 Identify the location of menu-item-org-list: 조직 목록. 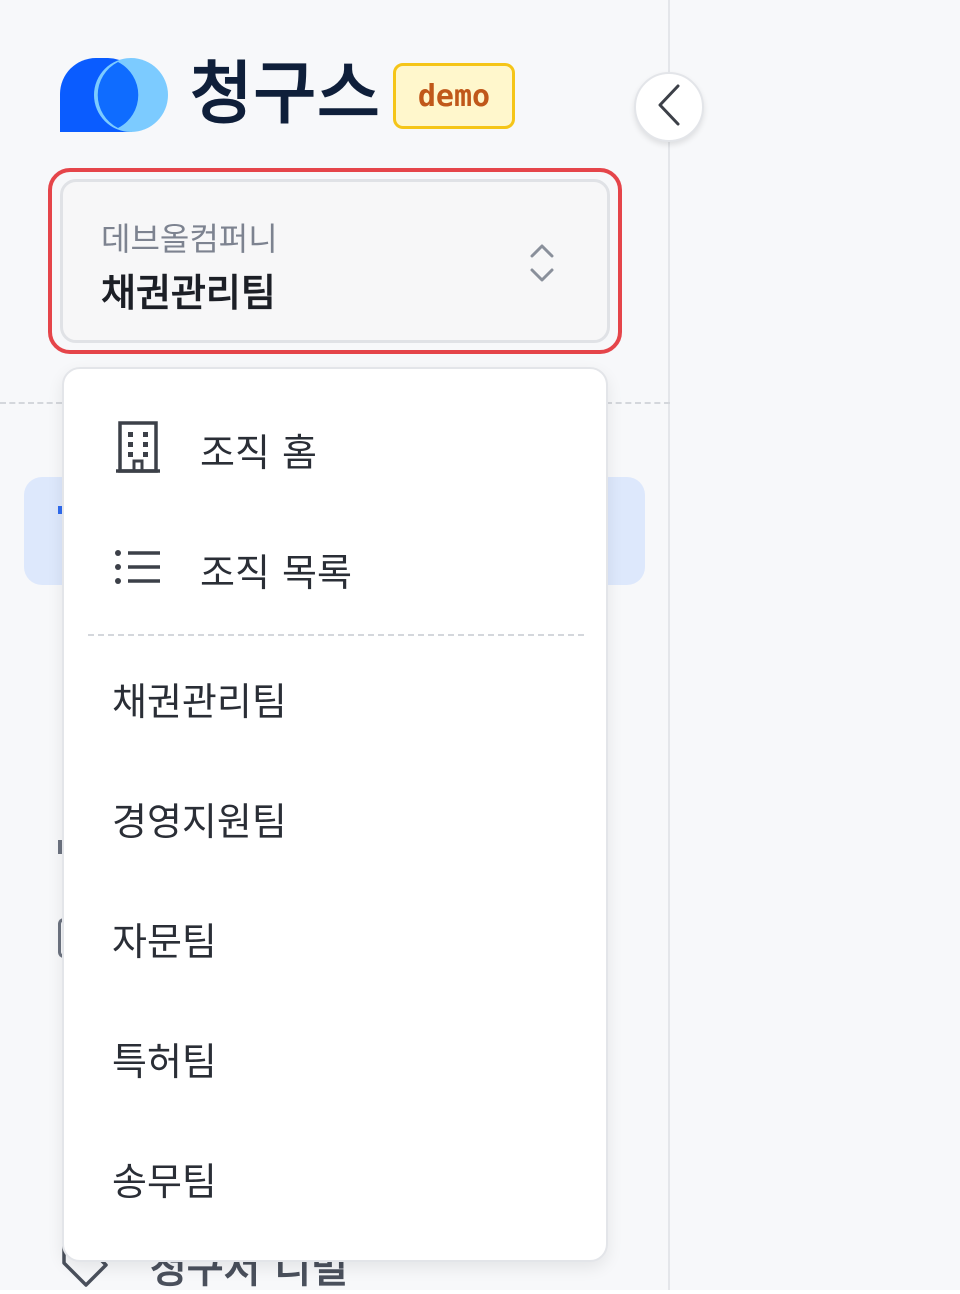
(233, 569).